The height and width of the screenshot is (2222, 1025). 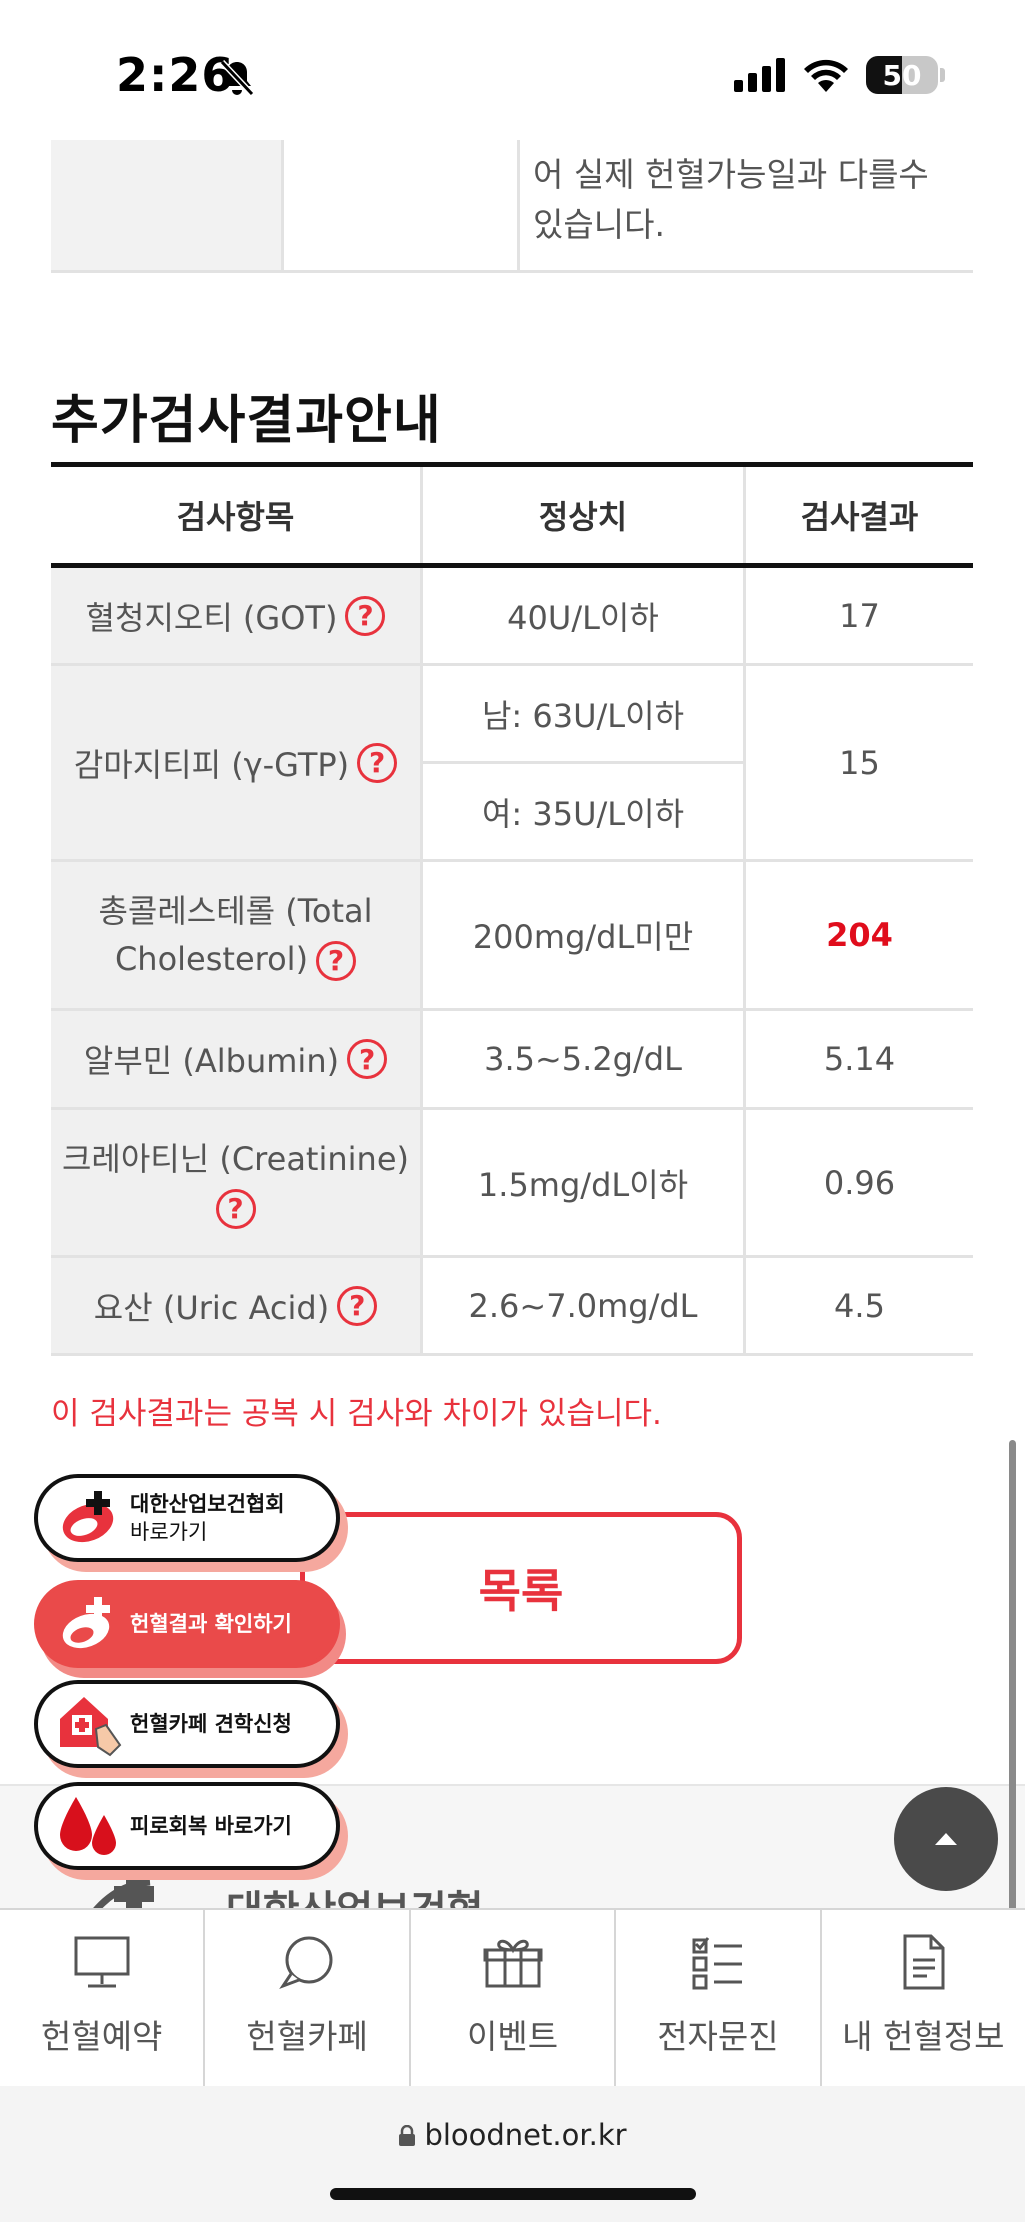 I want to click on row-result: 4.5, so click(x=859, y=1305).